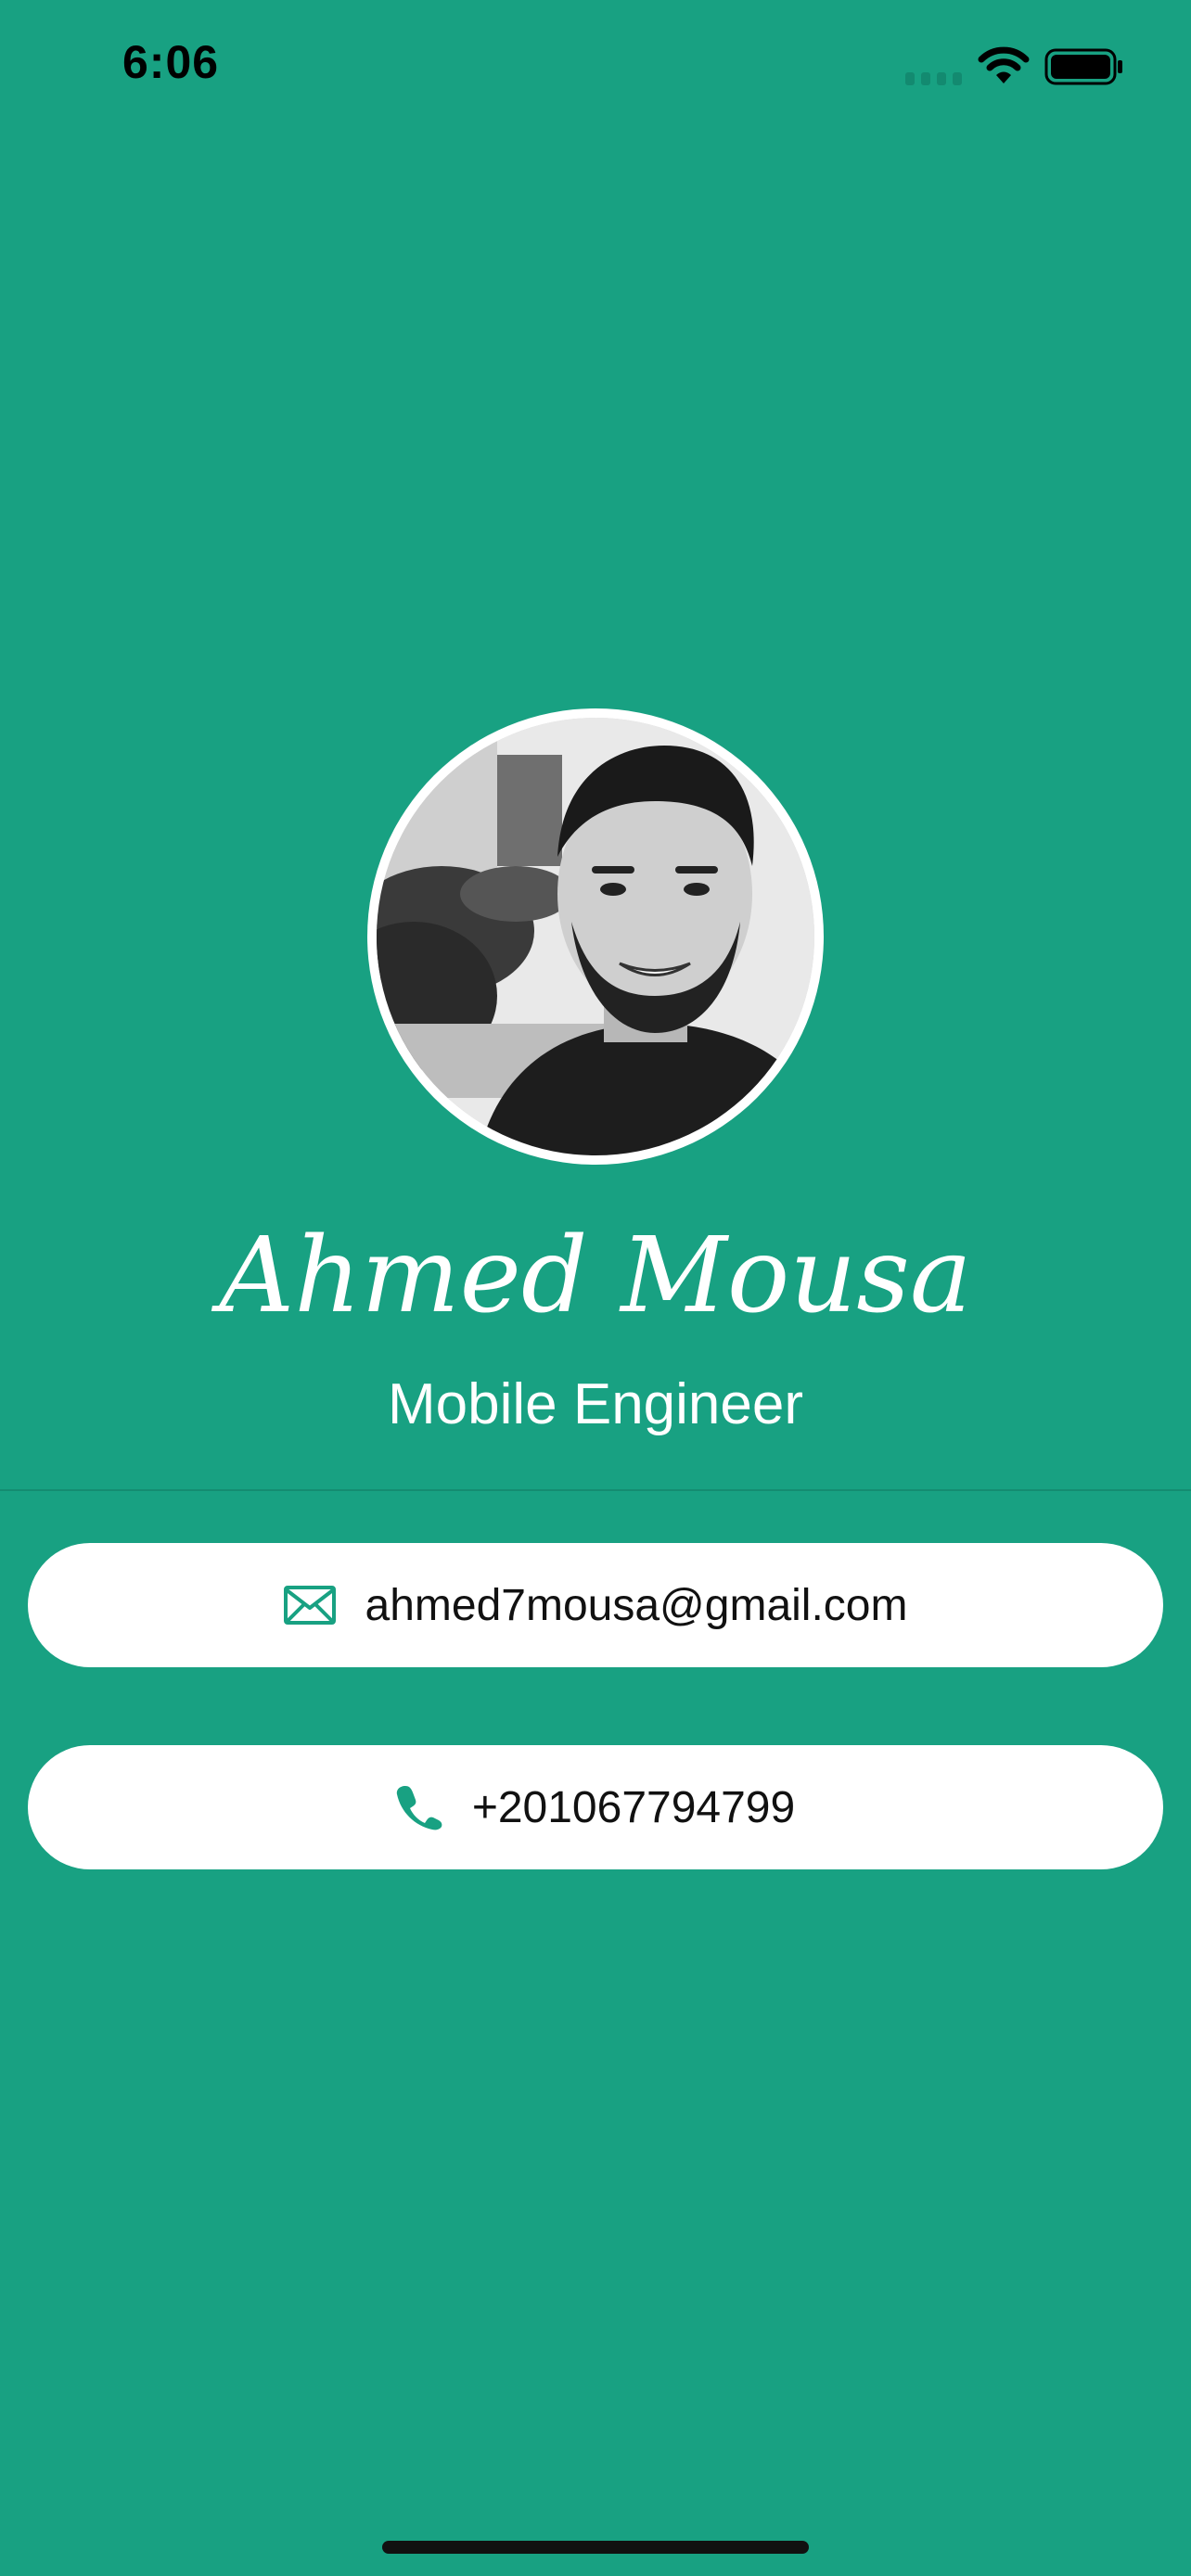 This screenshot has width=1191, height=2576. What do you see at coordinates (1004, 64) in the screenshot?
I see `wifi-icon` at bounding box center [1004, 64].